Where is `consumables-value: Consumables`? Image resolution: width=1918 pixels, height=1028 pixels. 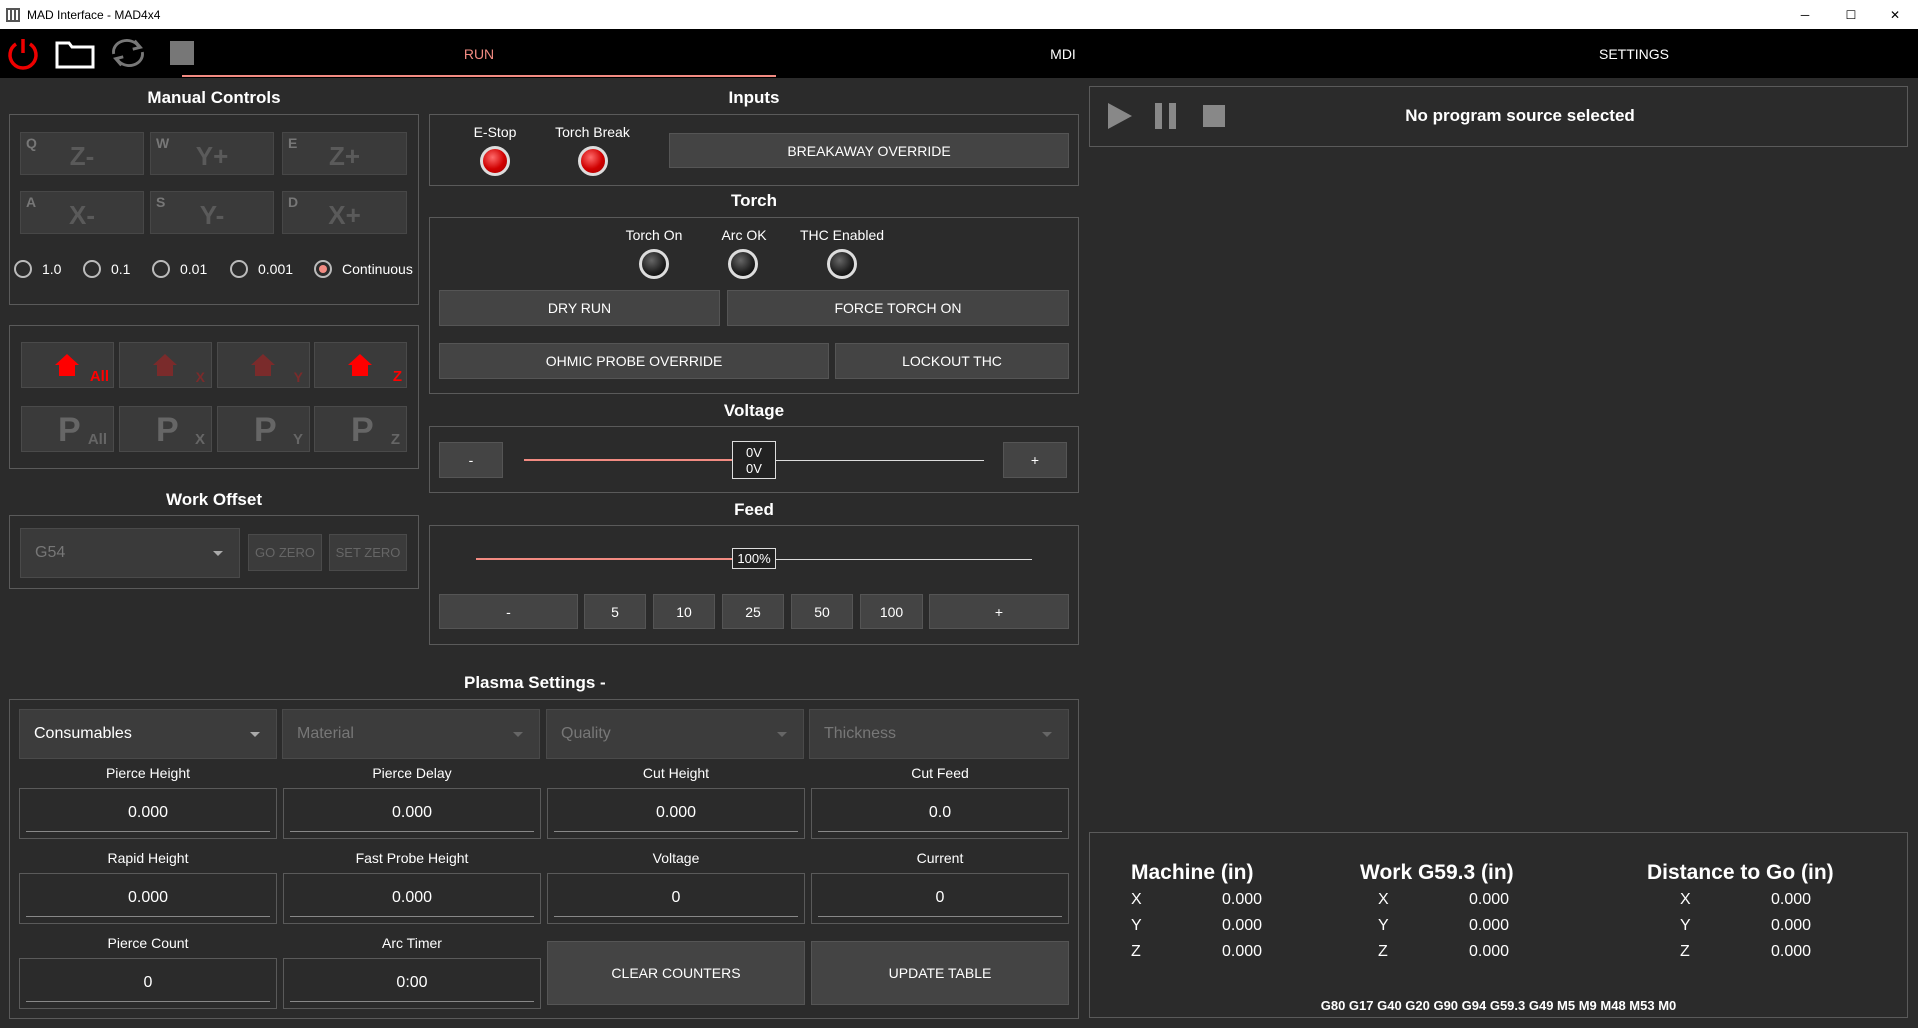 consumables-value: Consumables is located at coordinates (83, 733).